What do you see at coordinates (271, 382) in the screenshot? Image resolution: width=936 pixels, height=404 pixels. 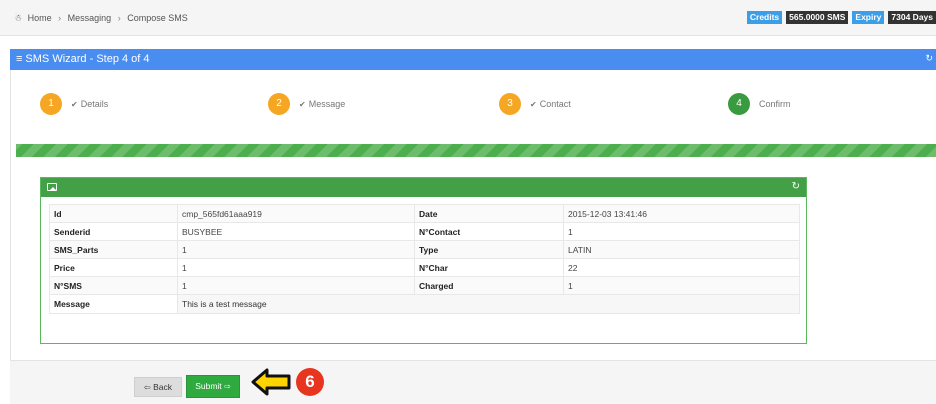 I see `arrow-left-icon` at bounding box center [271, 382].